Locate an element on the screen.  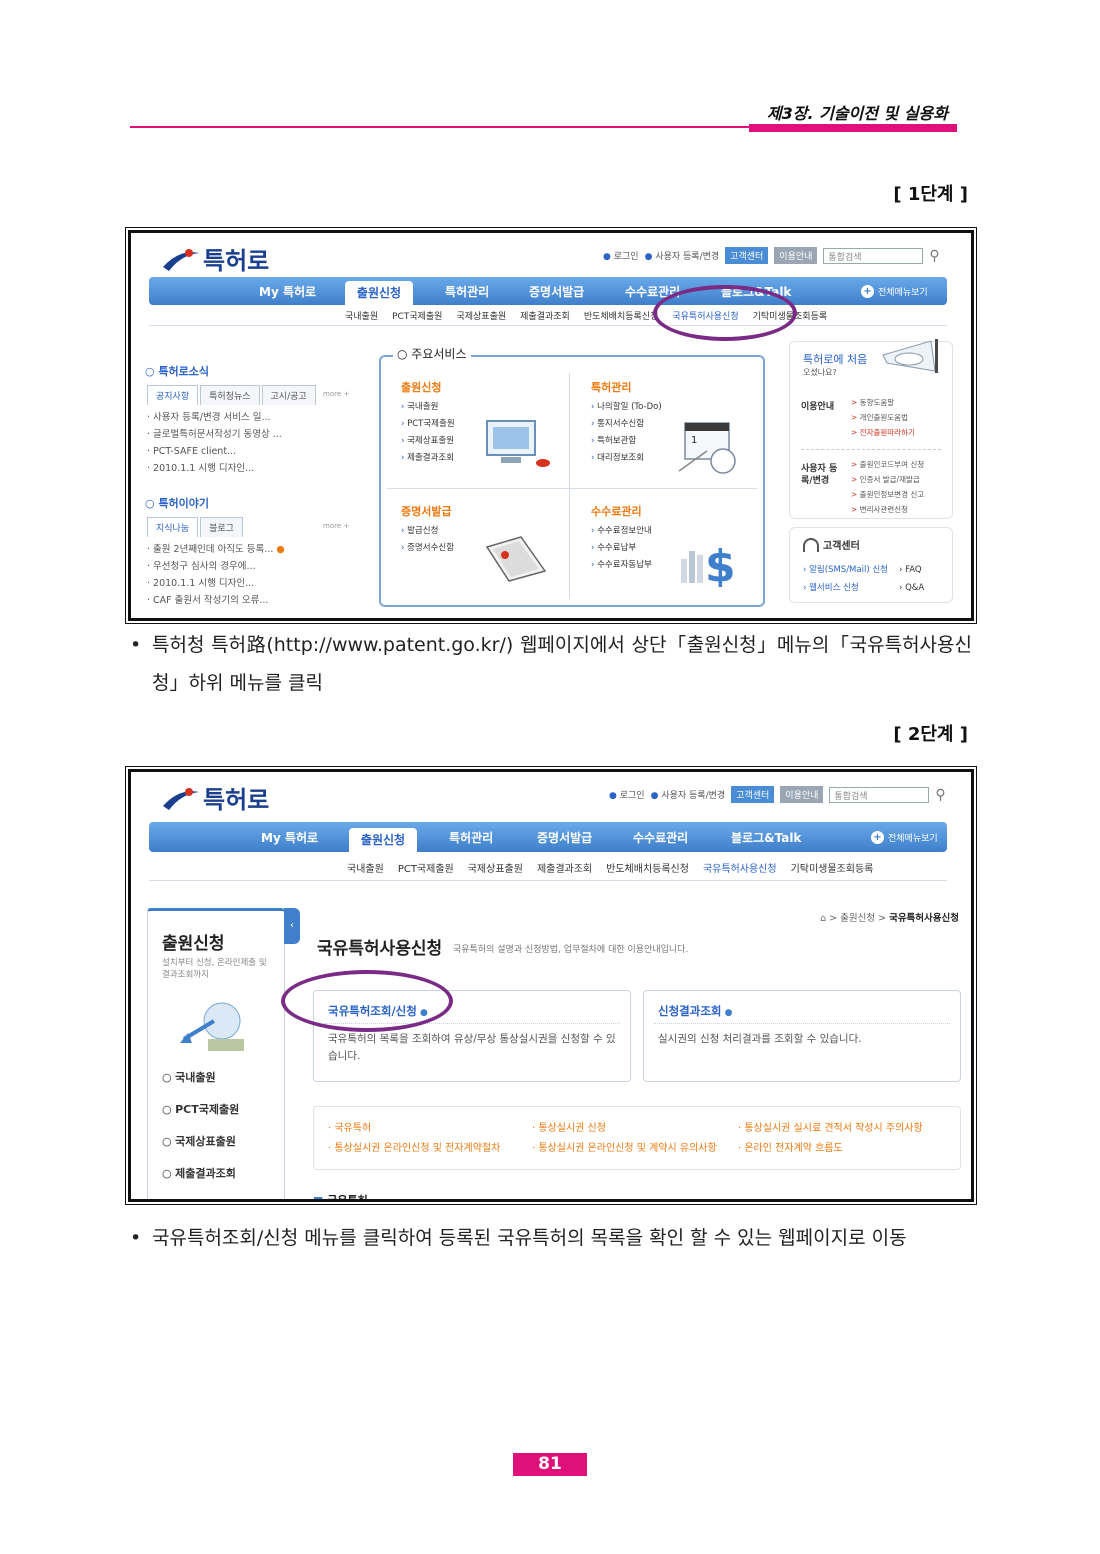
list-item: 증명서수신함 is located at coordinates (427, 548).